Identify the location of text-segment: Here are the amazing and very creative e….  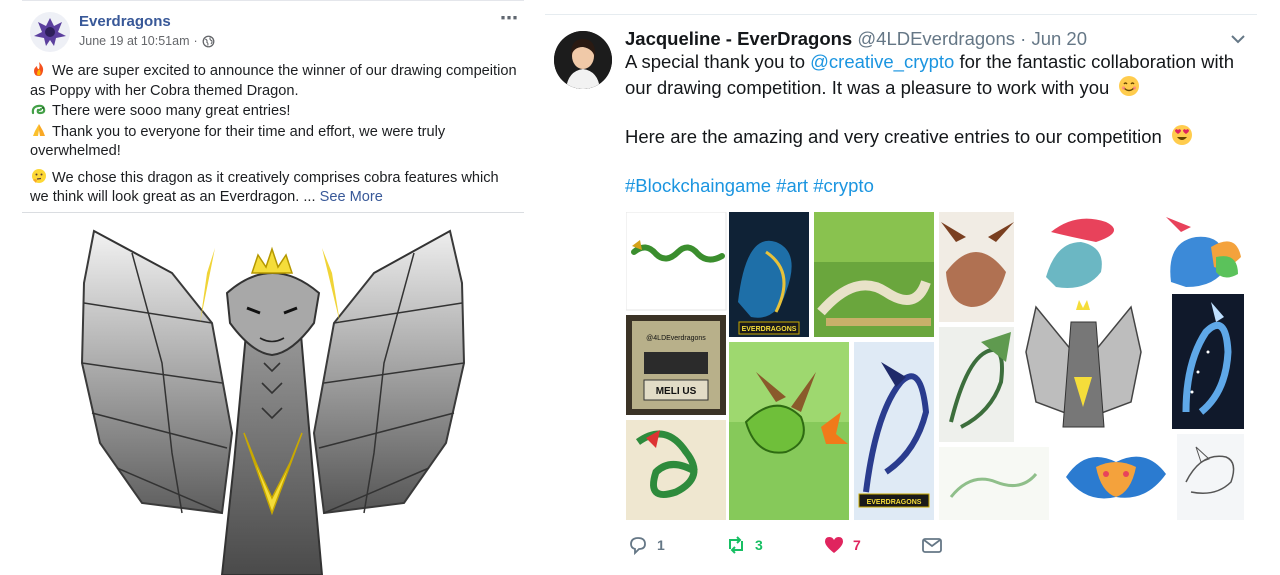
(893, 136).